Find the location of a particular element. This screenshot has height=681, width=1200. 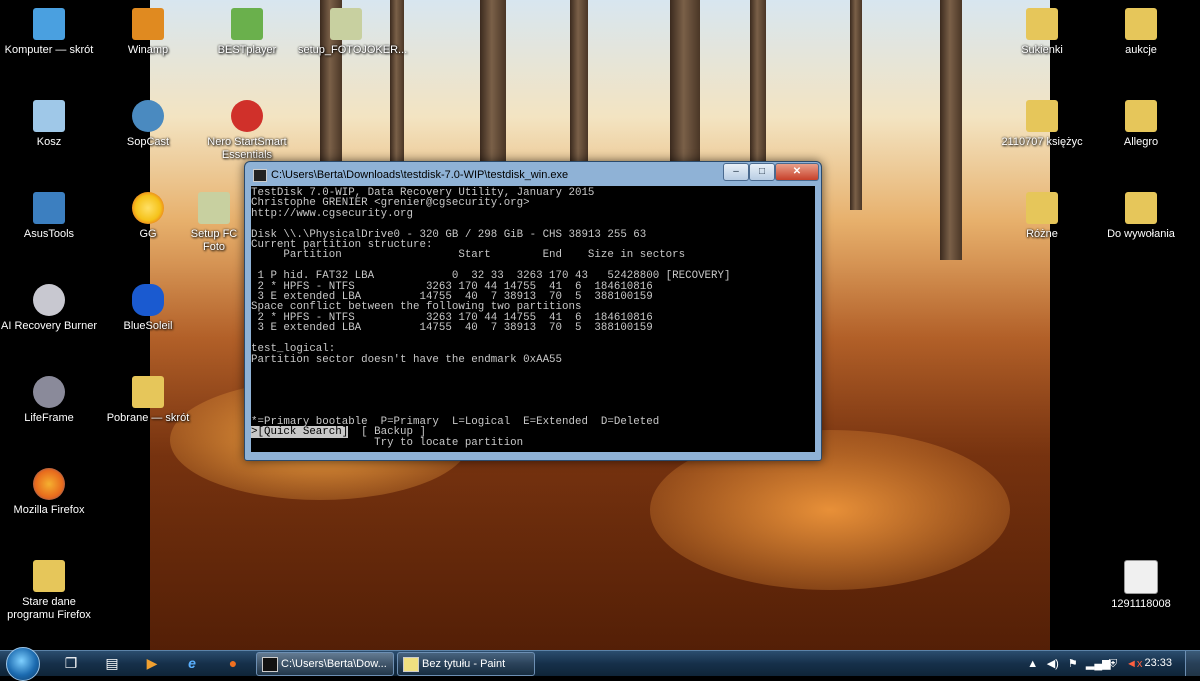

desktop-icon-downloads: Pobrane — skrót is located at coordinates (148, 400).